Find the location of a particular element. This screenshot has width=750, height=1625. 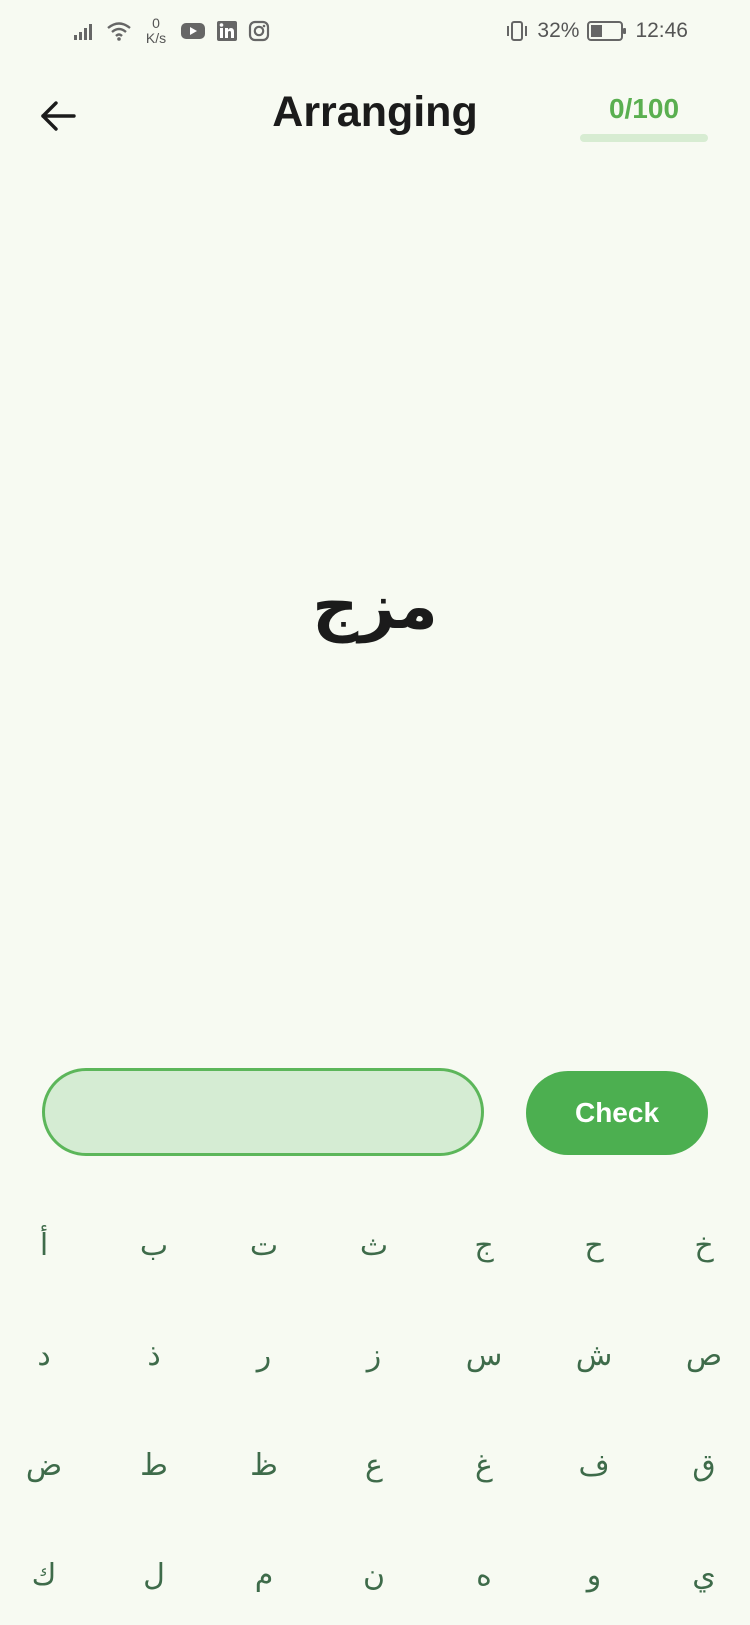

key-6: ح is located at coordinates (594, 1245).